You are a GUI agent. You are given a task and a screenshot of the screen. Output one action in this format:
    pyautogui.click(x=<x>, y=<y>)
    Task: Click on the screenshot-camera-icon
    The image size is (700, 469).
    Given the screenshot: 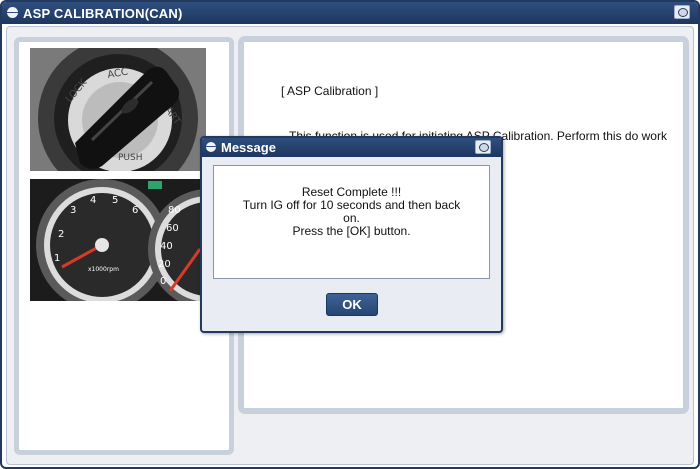 What is the action you would take?
    pyautogui.click(x=682, y=12)
    